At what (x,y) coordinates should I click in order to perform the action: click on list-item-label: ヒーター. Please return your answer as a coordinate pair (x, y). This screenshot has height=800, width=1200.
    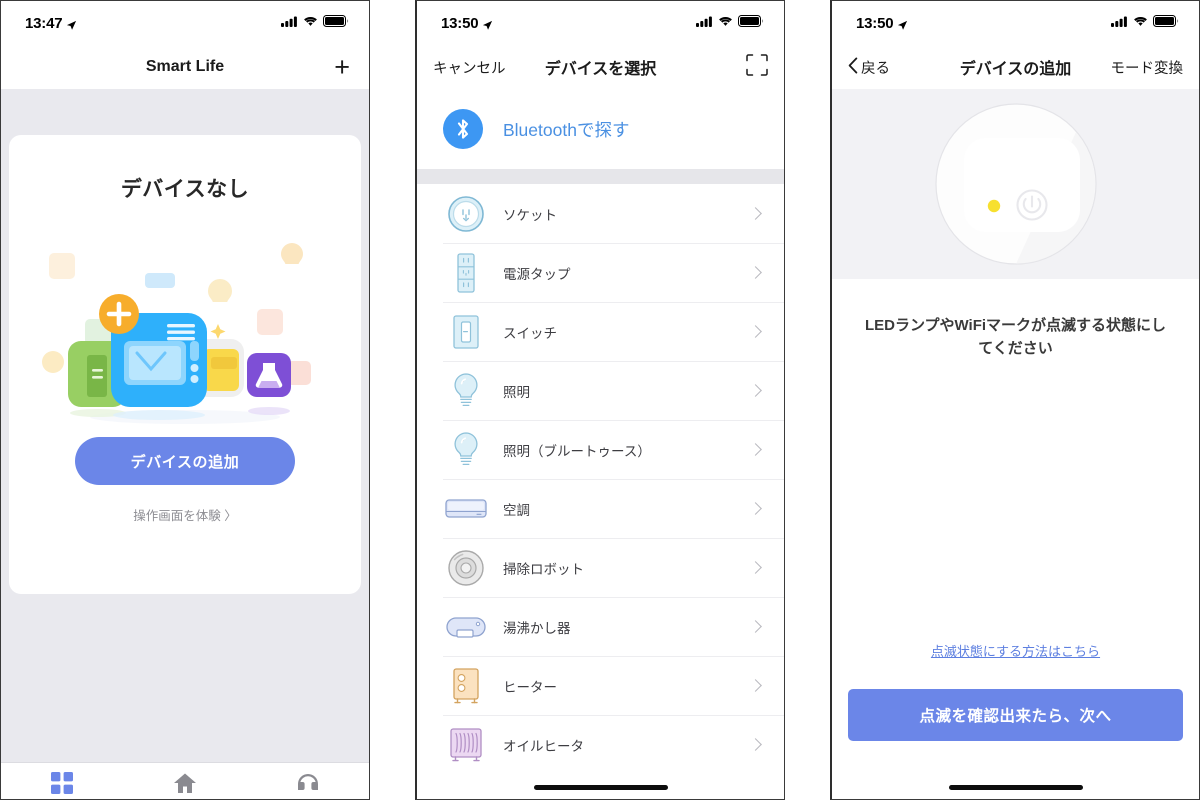
    Looking at the image, I should click on (530, 687).